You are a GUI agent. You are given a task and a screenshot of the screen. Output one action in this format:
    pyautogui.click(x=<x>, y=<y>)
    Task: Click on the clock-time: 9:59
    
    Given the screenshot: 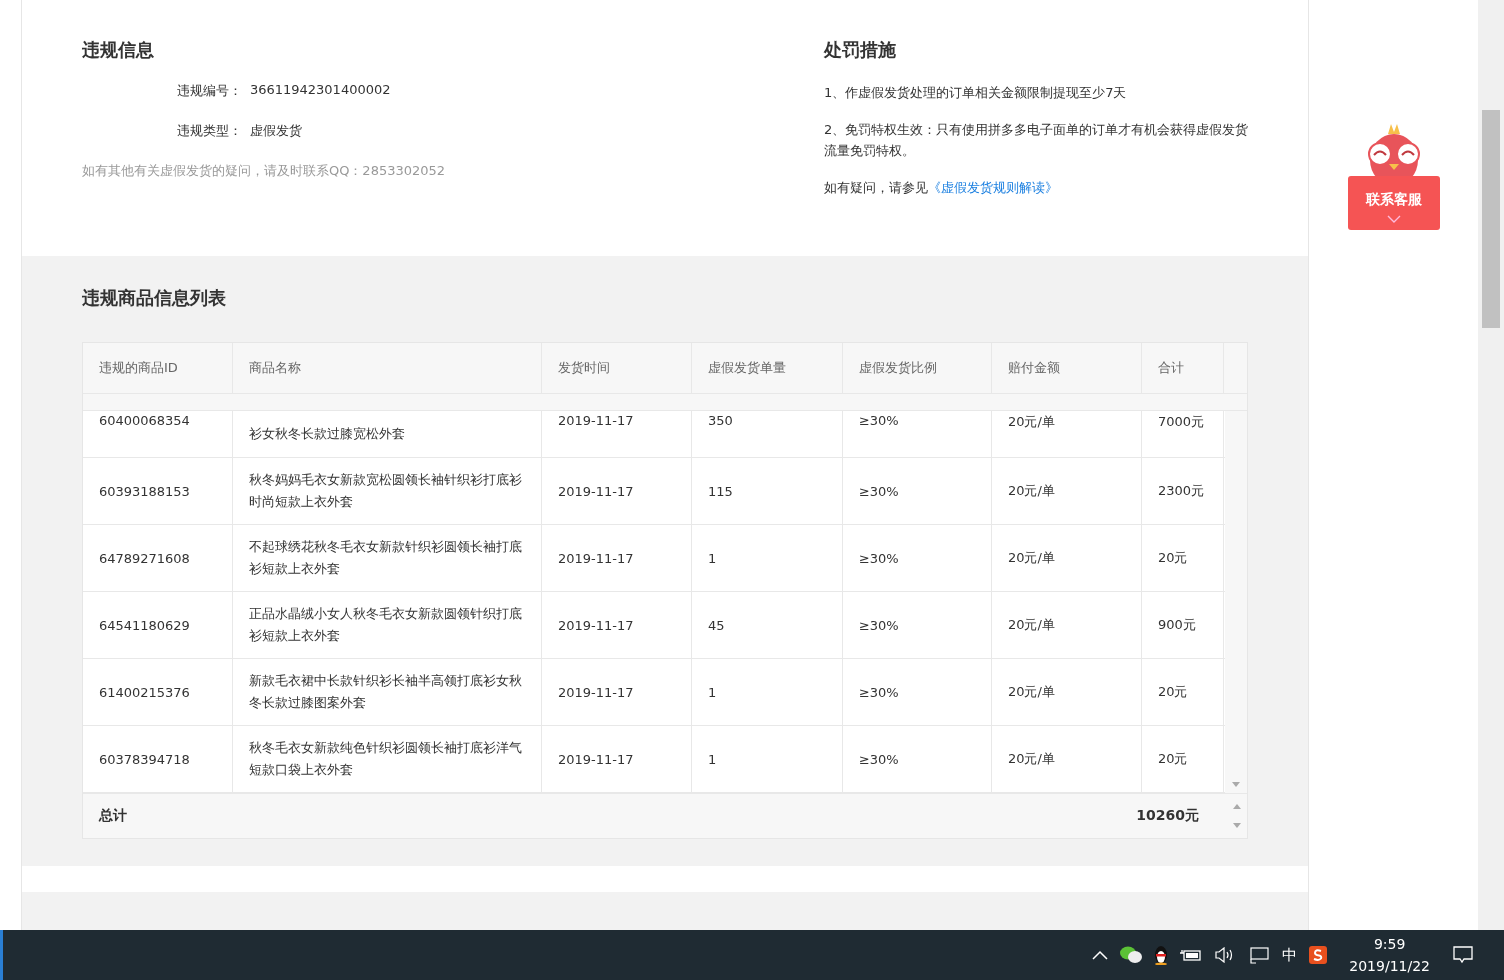 What is the action you would take?
    pyautogui.click(x=1389, y=944)
    